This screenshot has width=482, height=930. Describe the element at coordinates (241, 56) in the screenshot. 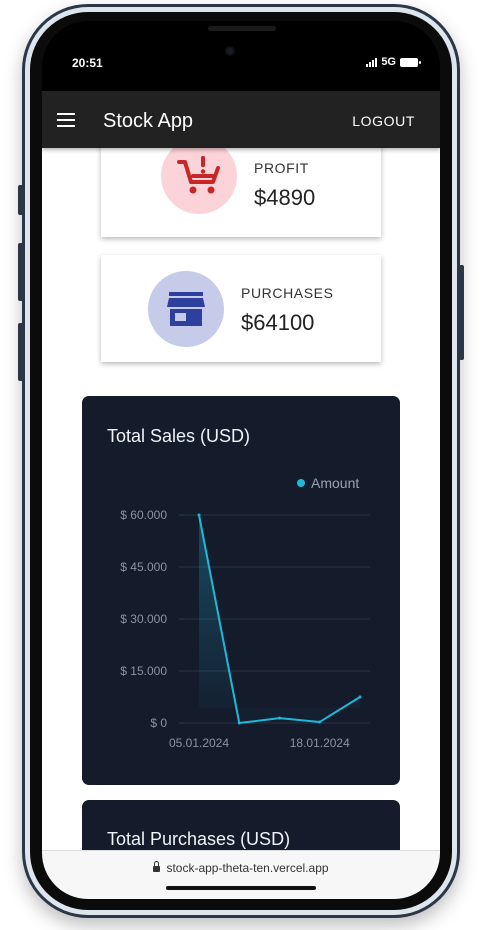

I see `status-bar: 20:51 5G` at that location.